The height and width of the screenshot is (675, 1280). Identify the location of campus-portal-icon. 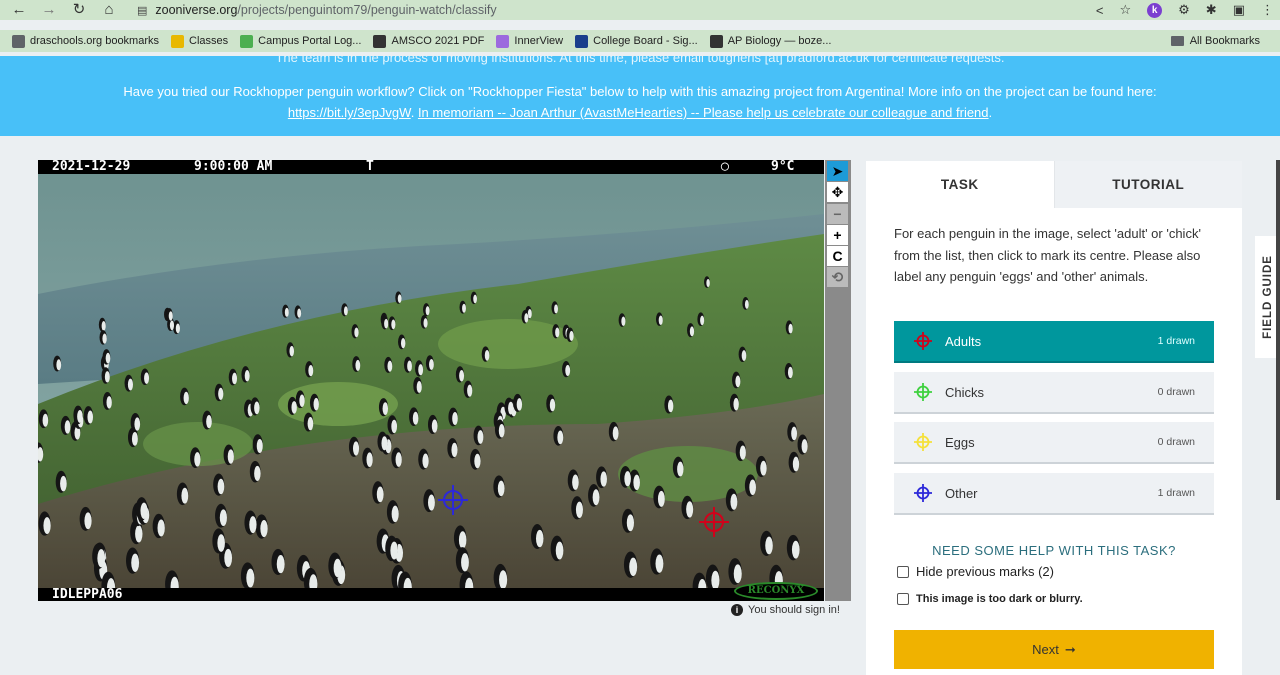
(247, 41).